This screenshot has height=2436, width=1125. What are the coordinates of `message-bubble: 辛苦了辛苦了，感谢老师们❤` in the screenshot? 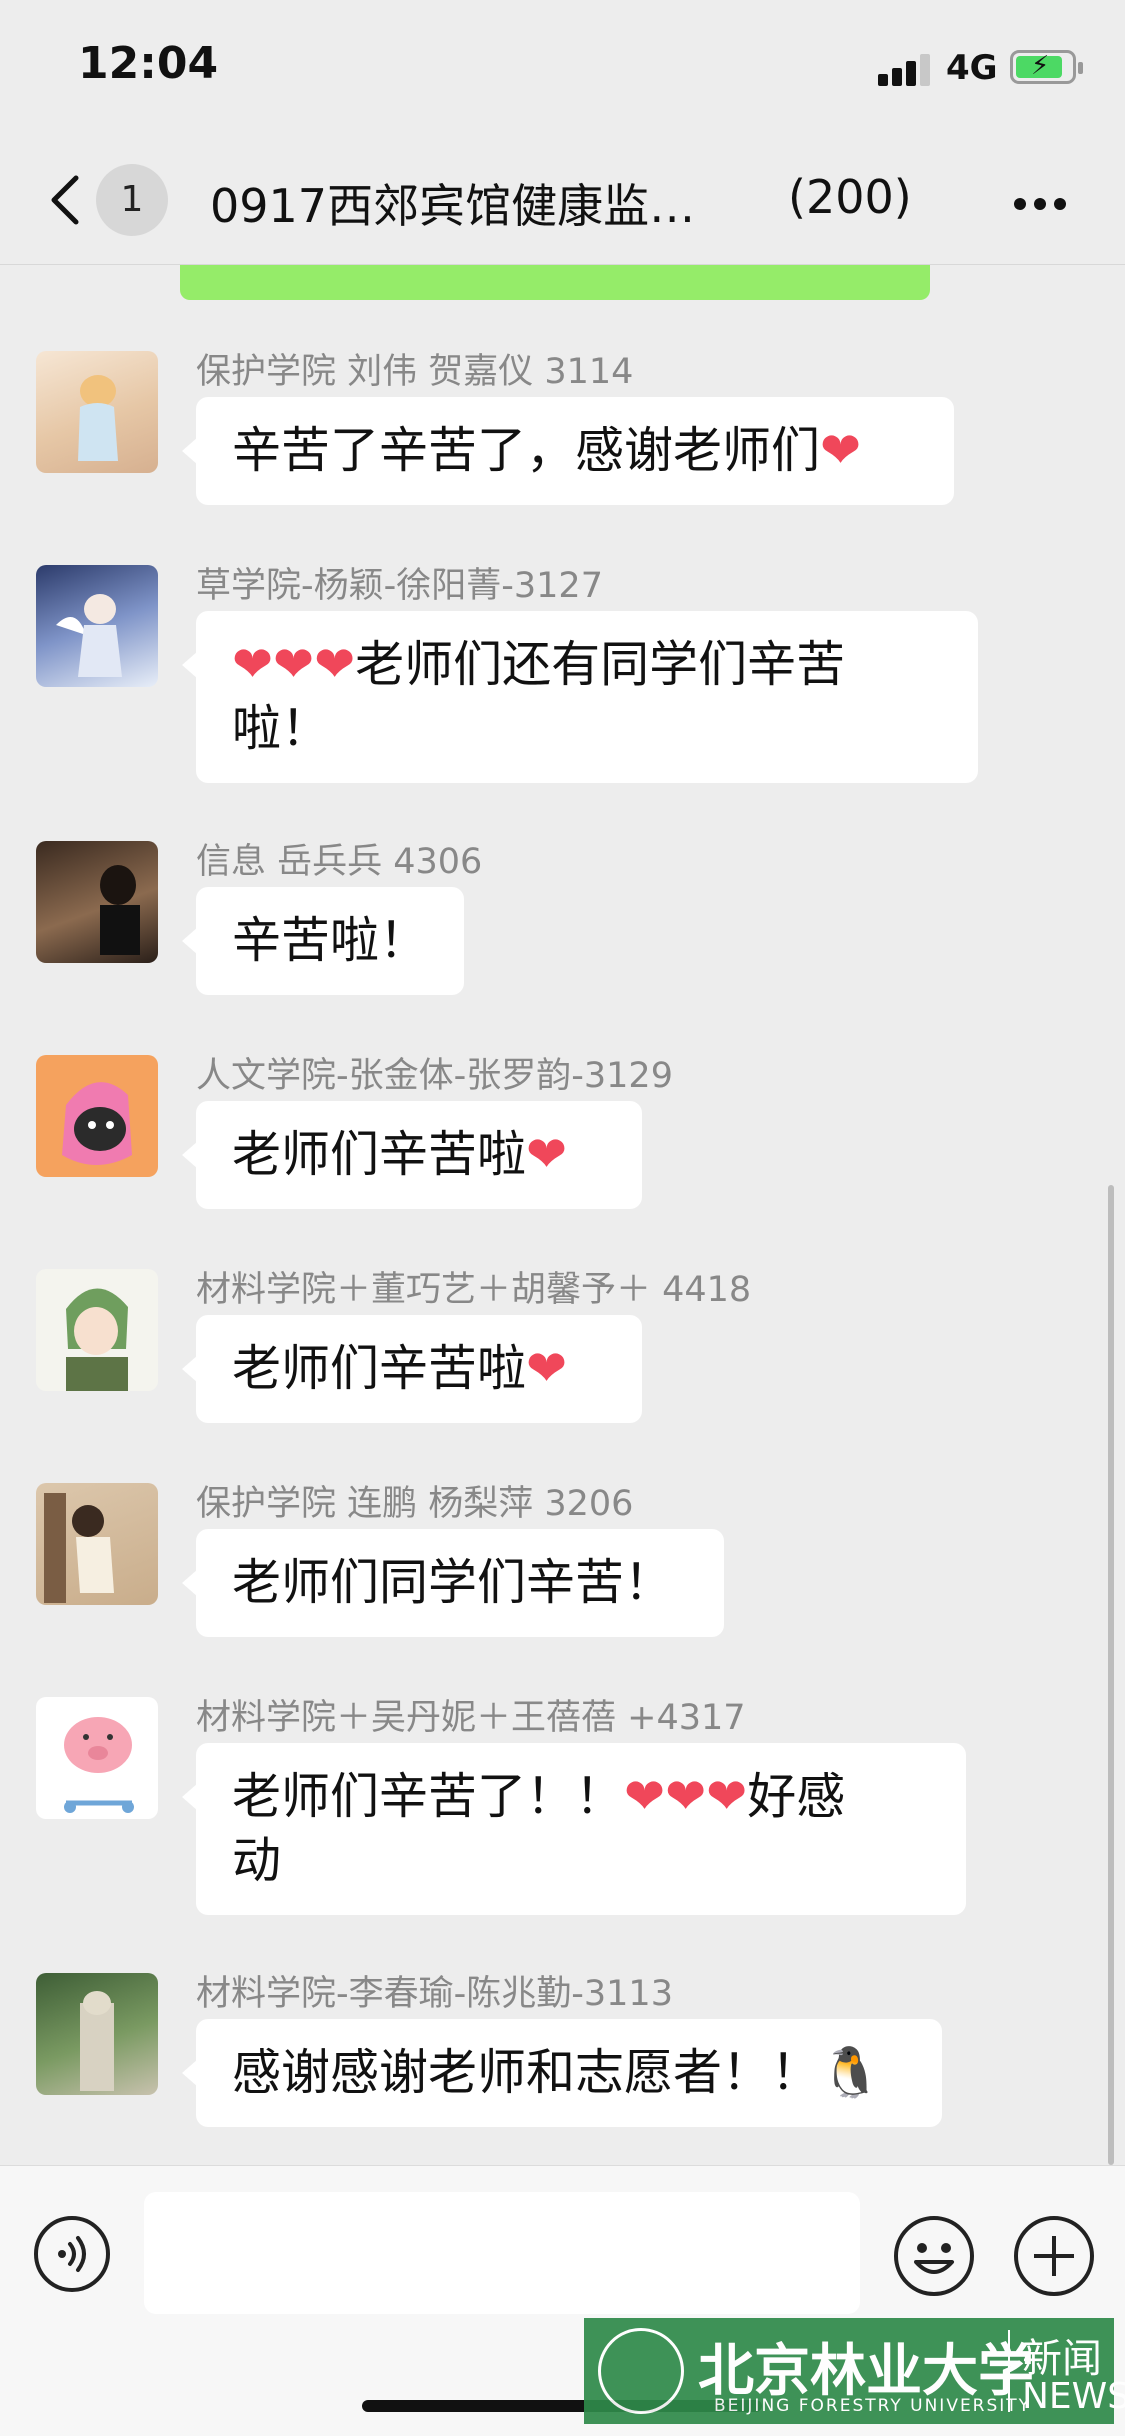 It's located at (568, 451).